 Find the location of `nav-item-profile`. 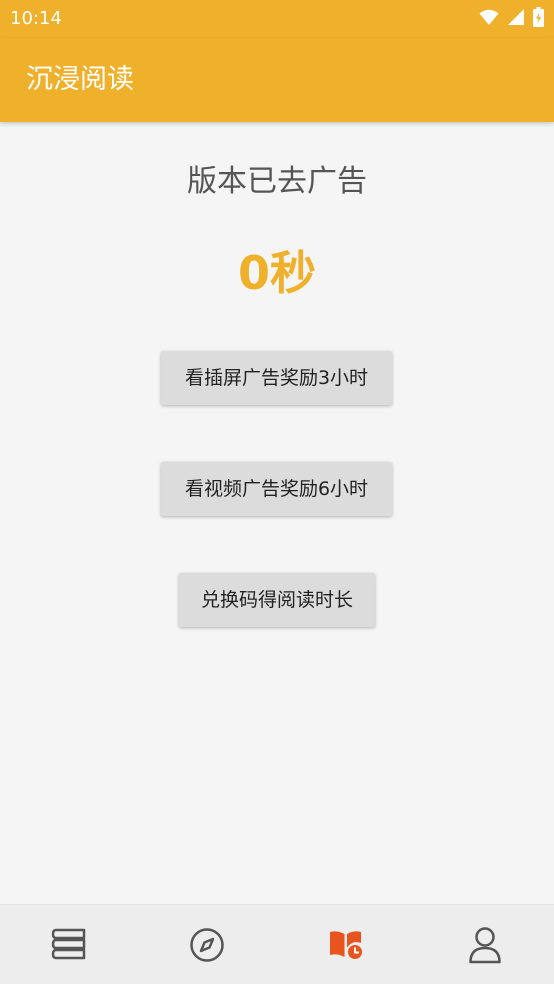

nav-item-profile is located at coordinates (485, 944).